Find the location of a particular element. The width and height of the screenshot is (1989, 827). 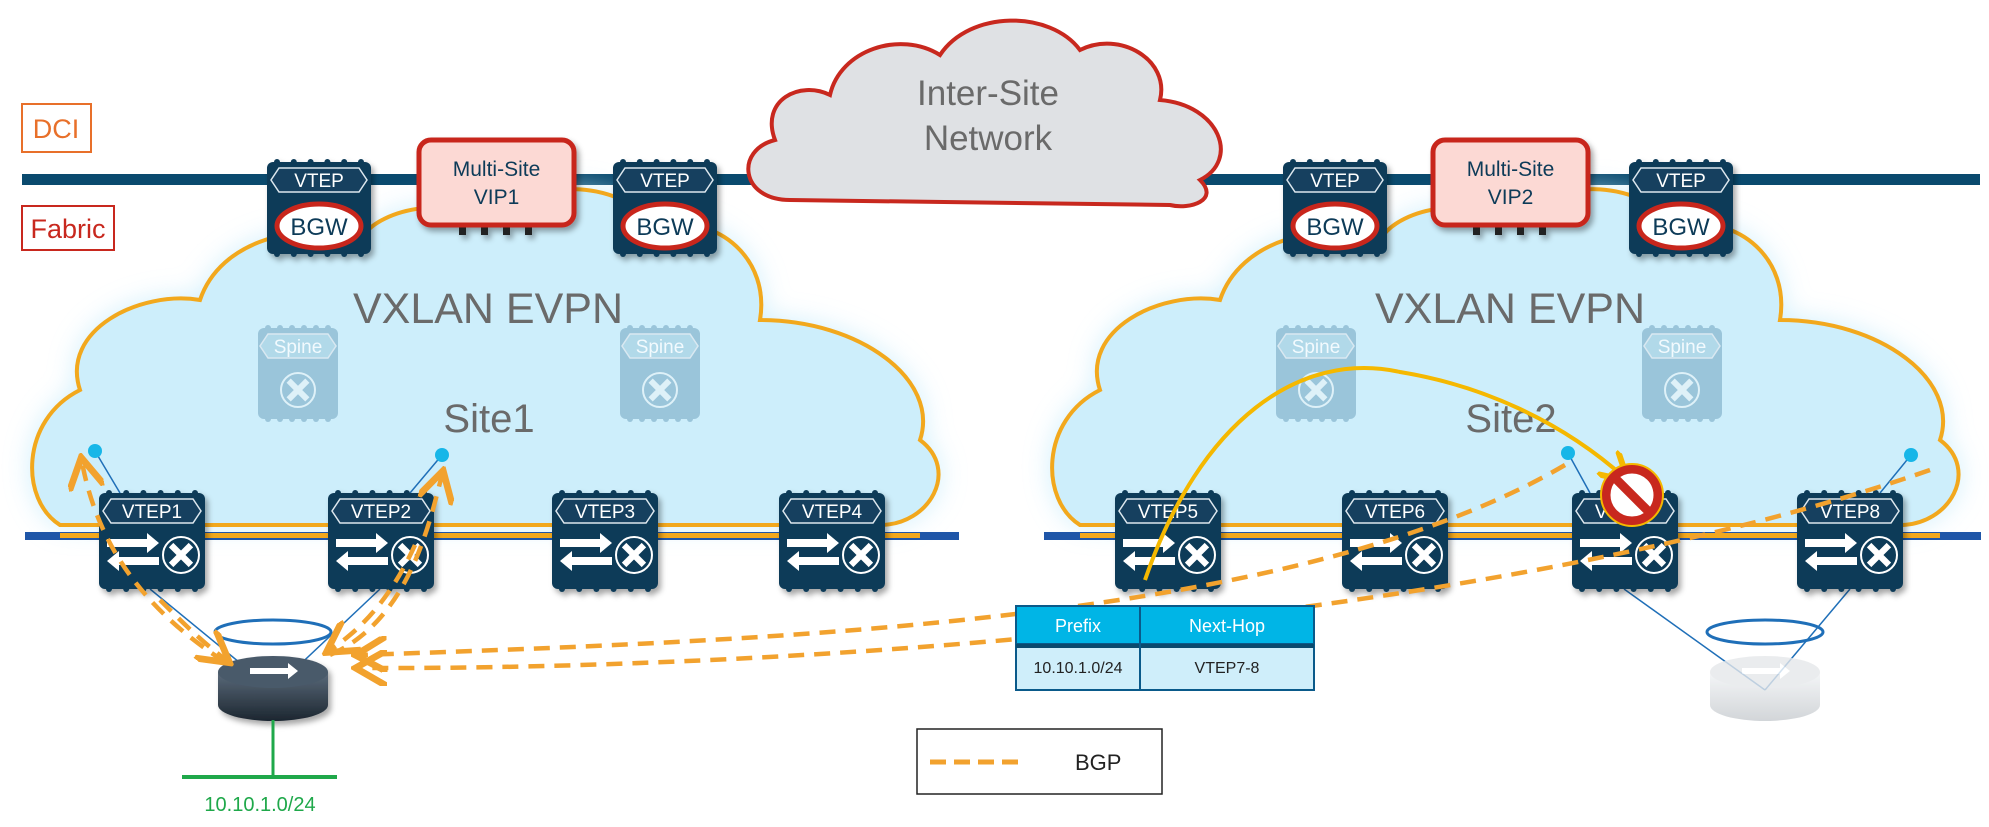

leaf-switch-vtep4: VTEP4 is located at coordinates (832, 541).